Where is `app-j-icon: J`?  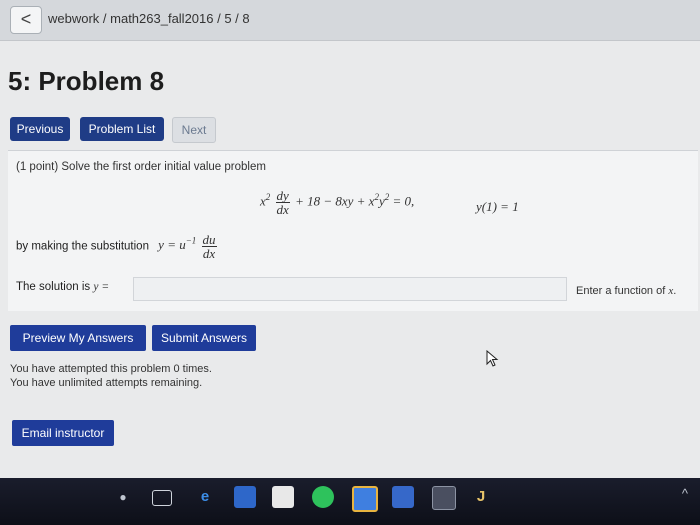 app-j-icon: J is located at coordinates (481, 497).